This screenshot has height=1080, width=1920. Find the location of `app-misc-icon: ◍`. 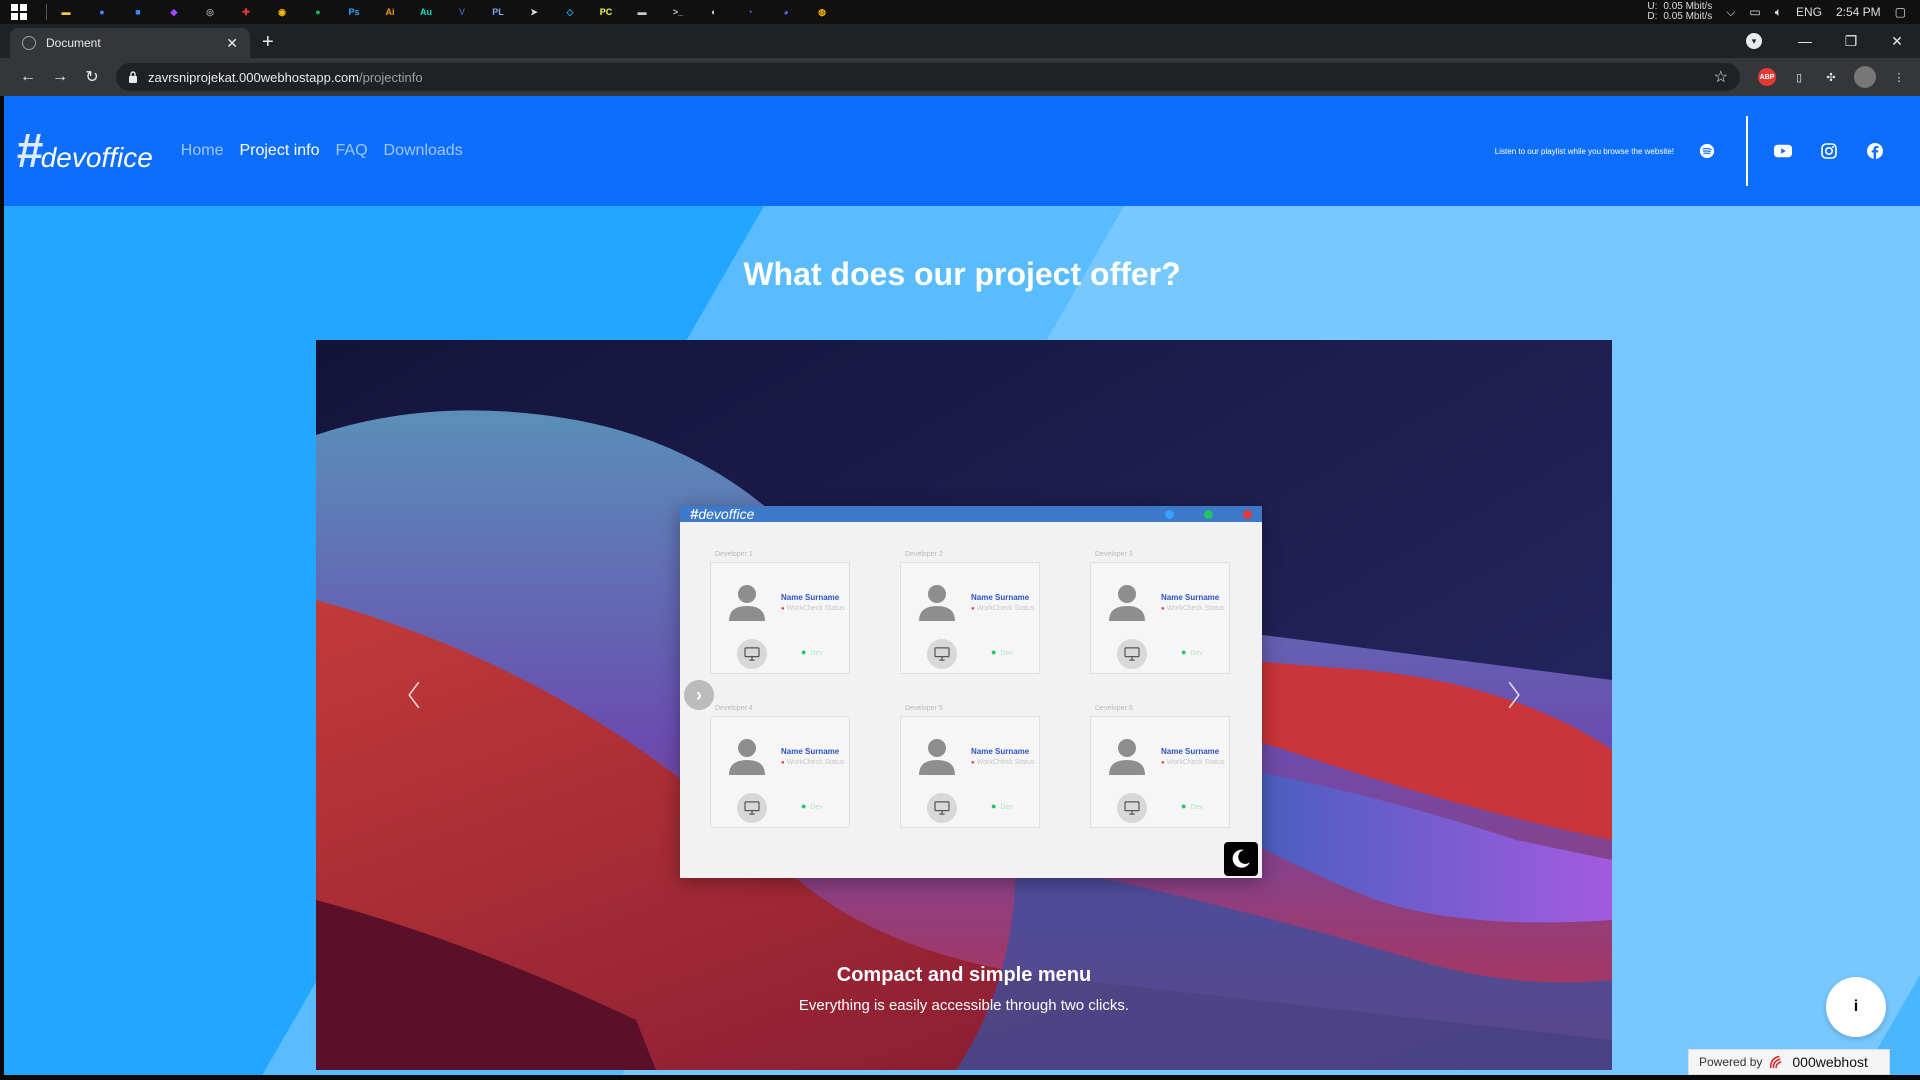

app-misc-icon: ◍ is located at coordinates (822, 12).